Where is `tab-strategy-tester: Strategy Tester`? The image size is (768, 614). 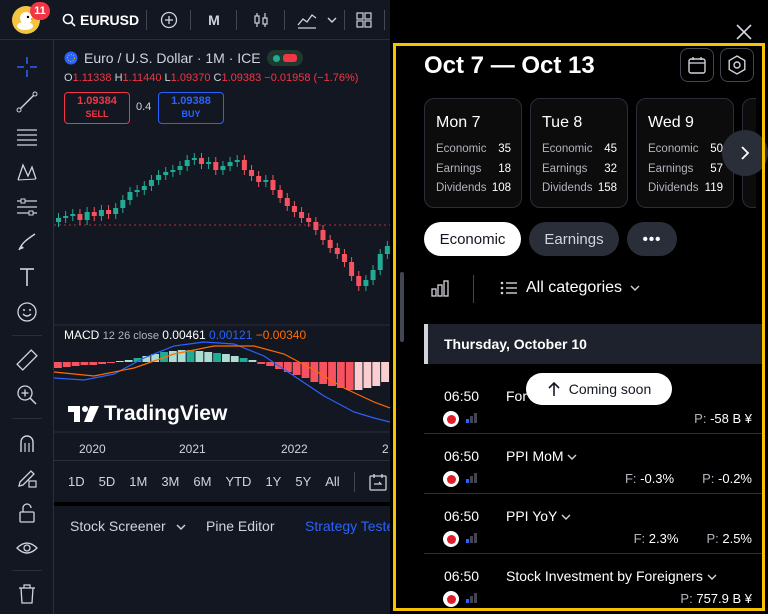 tab-strategy-tester: Strategy Tester is located at coordinates (347, 526).